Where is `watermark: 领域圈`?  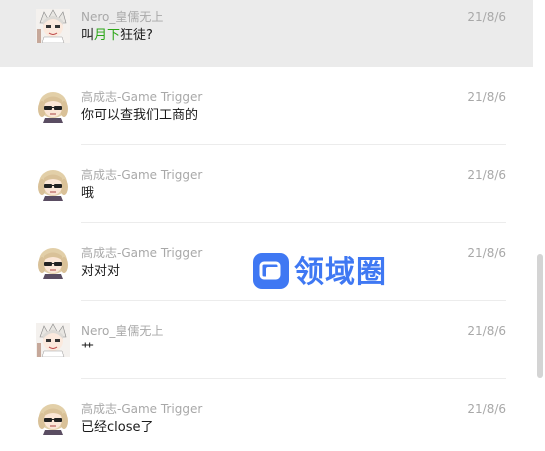 watermark: 领域圈 is located at coordinates (319, 273).